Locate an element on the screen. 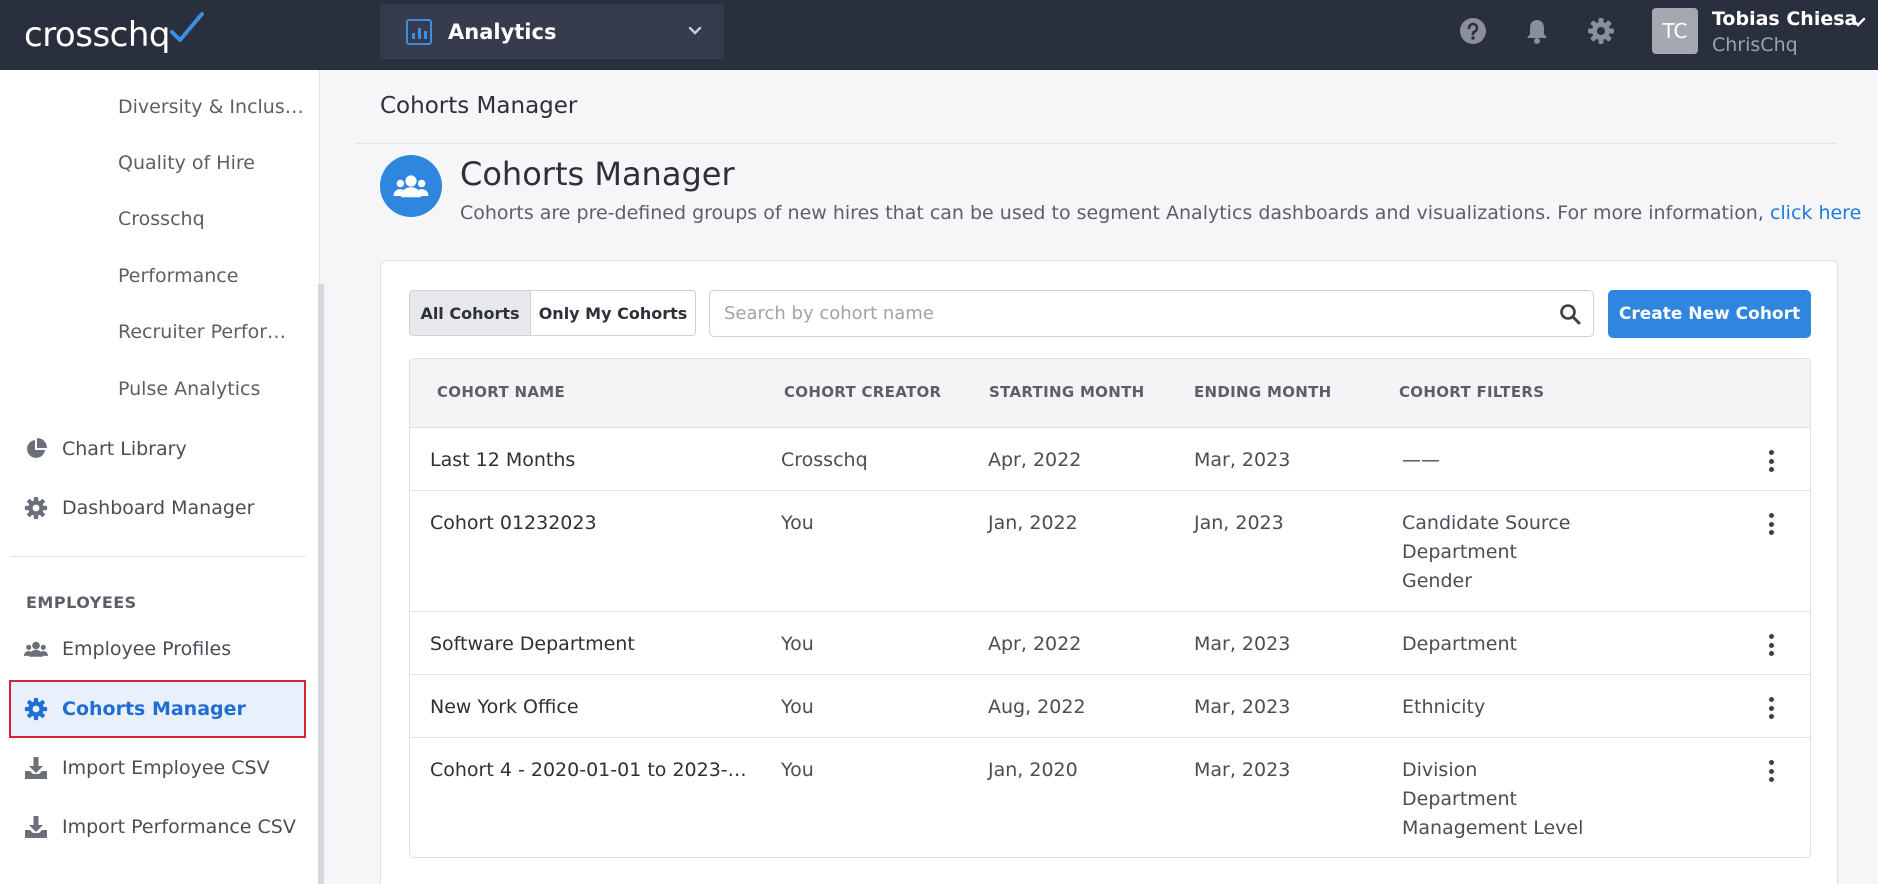  cohort-filter: —— is located at coordinates (1421, 460).